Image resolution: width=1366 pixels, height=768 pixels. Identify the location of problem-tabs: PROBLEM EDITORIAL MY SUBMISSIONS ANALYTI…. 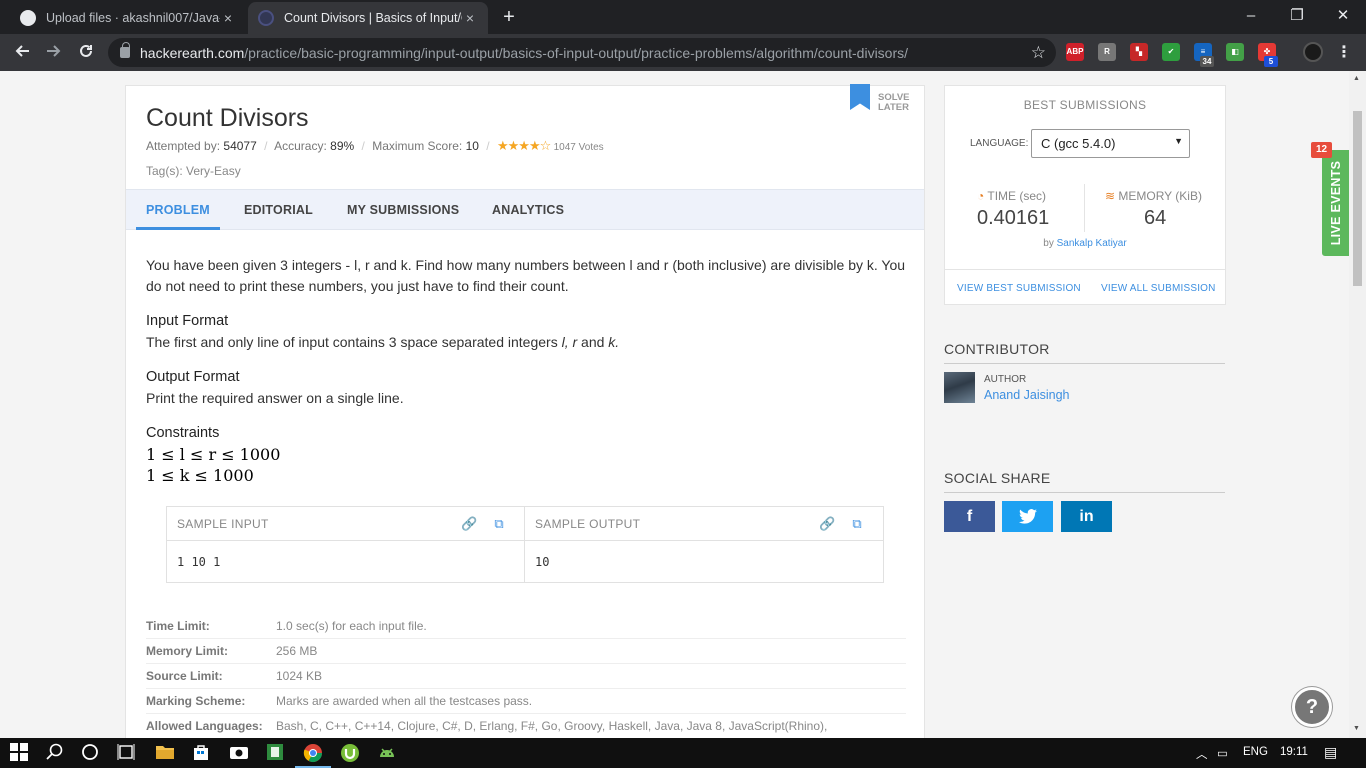
(525, 209).